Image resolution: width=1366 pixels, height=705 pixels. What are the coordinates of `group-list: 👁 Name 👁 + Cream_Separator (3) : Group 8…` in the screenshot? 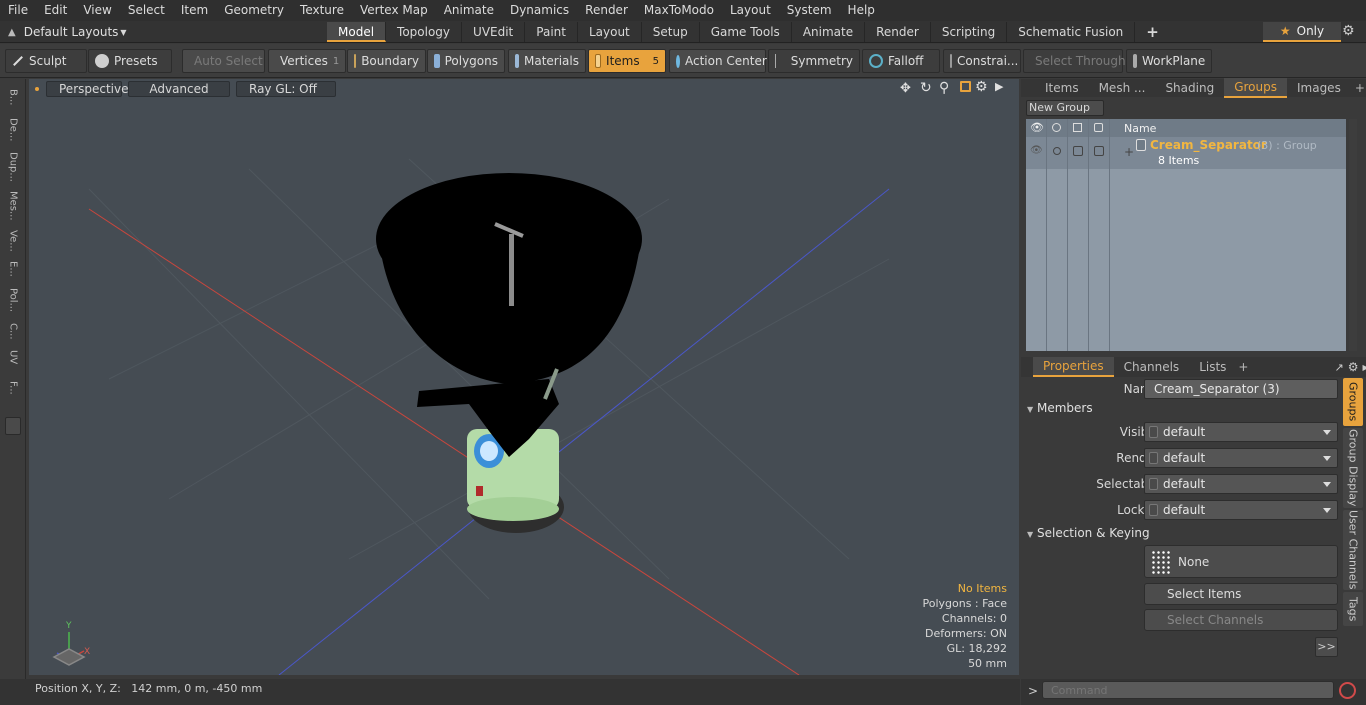 It's located at (1186, 235).